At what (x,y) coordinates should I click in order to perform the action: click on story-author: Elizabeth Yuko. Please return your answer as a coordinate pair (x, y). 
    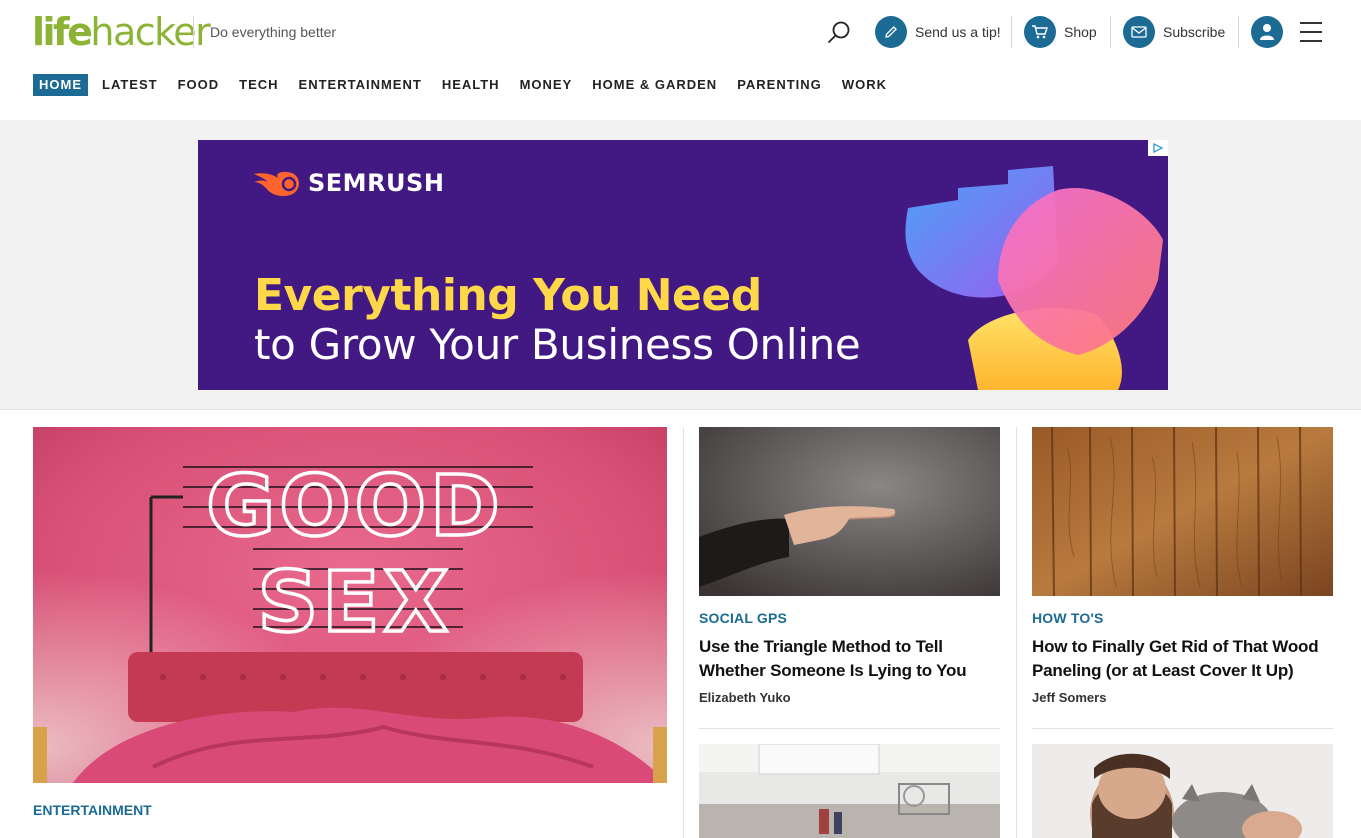
    Looking at the image, I should click on (745, 697).